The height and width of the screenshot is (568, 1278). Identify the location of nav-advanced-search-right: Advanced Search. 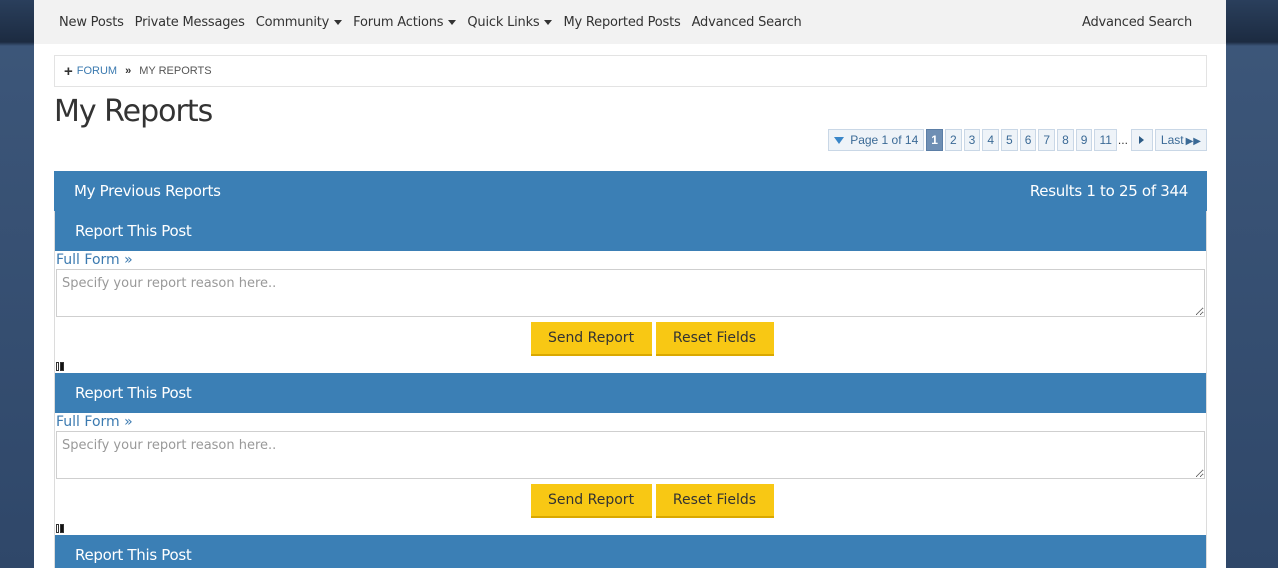
(1137, 22).